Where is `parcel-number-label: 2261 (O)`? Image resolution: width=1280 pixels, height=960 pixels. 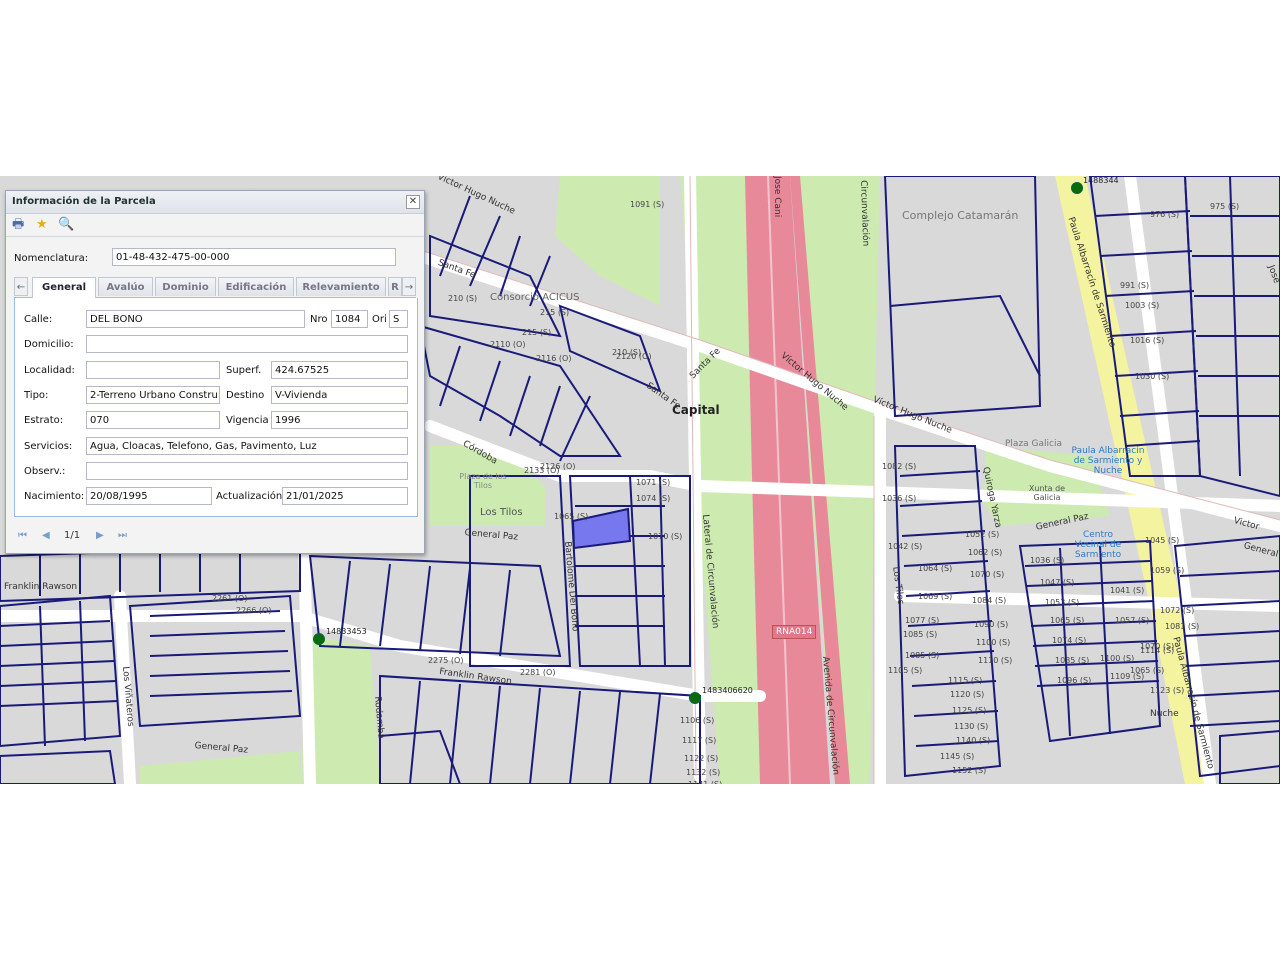 parcel-number-label: 2261 (O) is located at coordinates (230, 598).